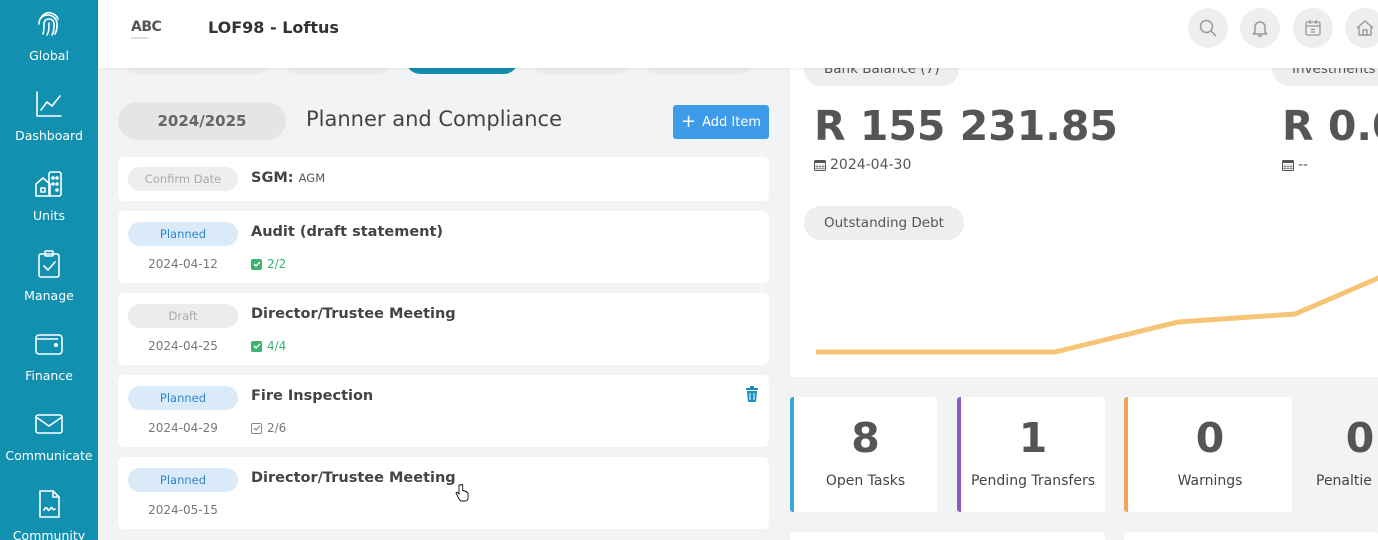 Image resolution: width=1378 pixels, height=540 pixels. I want to click on home-icon, so click(1365, 28).